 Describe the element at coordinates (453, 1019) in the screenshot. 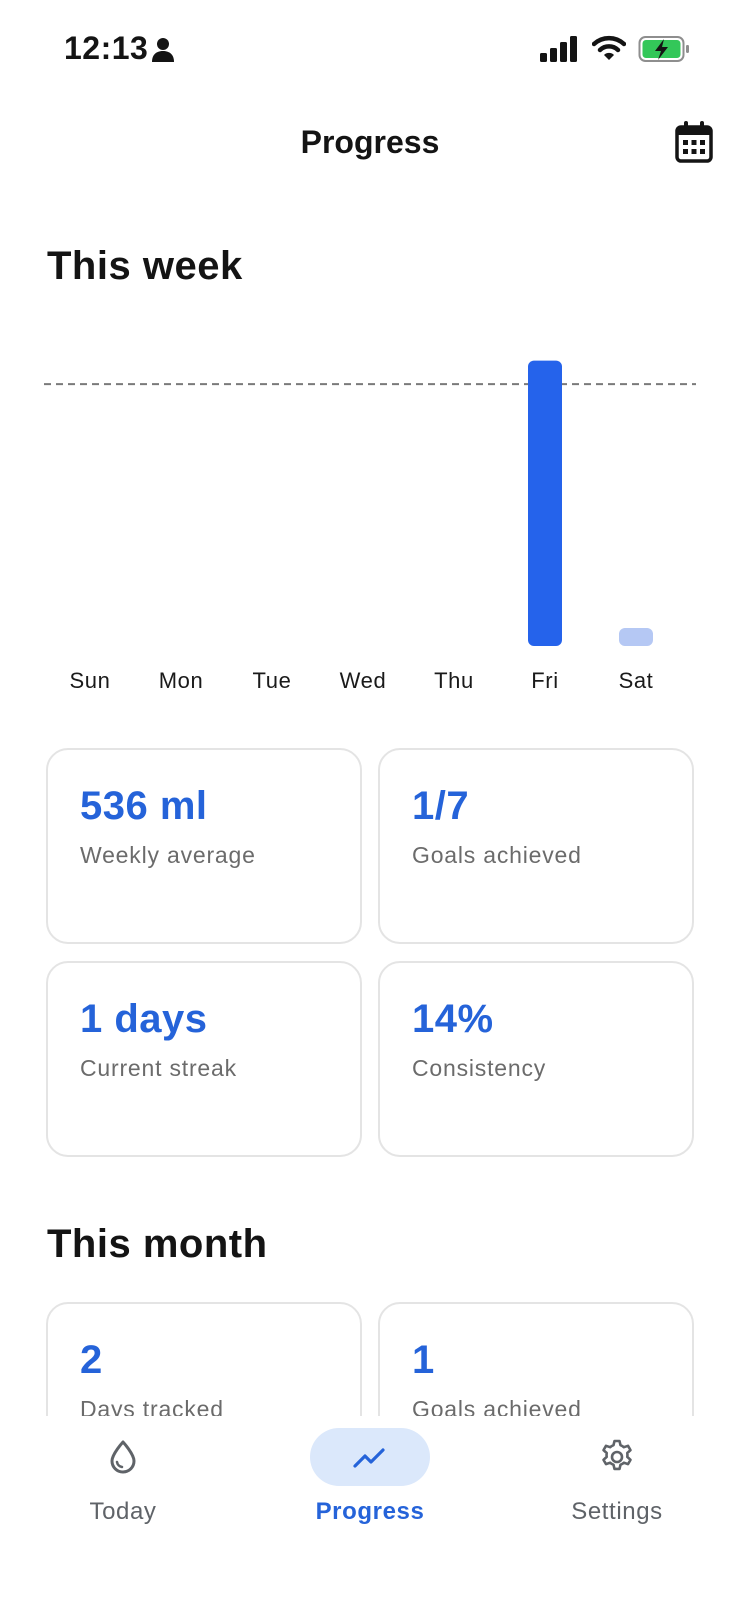

I see `stat-value: 14%` at that location.